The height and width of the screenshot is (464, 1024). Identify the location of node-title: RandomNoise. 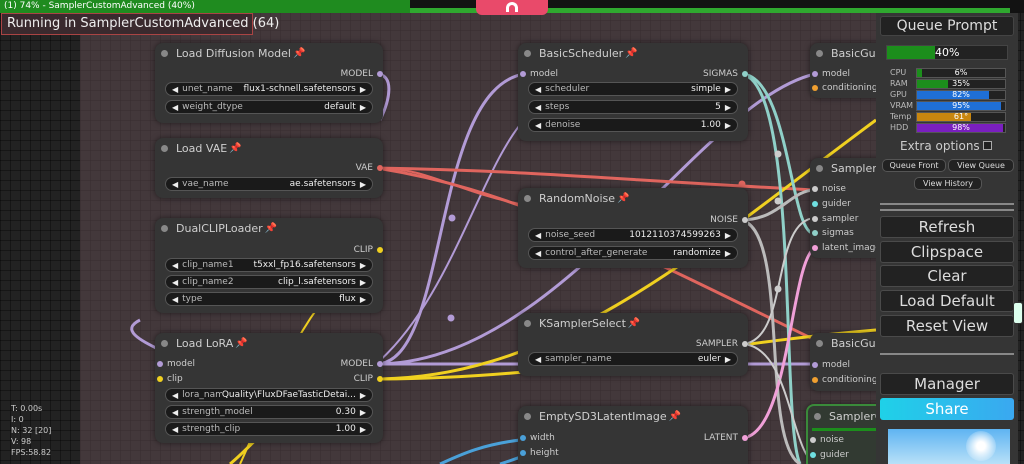
(577, 198).